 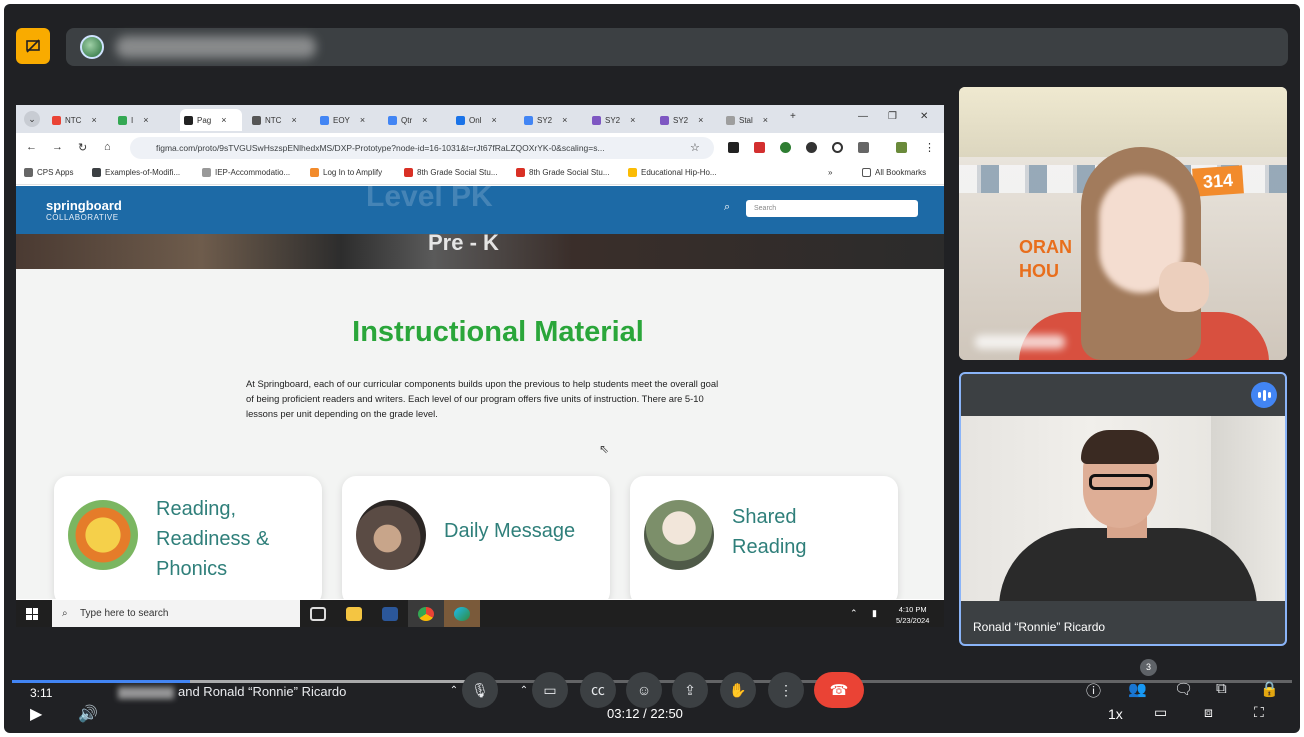 I want to click on card-daily-message: Daily Message, so click(x=476, y=537).